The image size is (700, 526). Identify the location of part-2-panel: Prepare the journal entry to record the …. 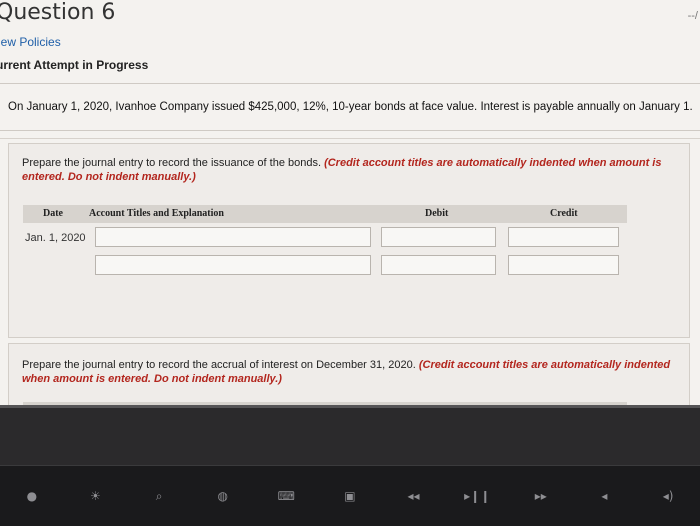
(349, 374).